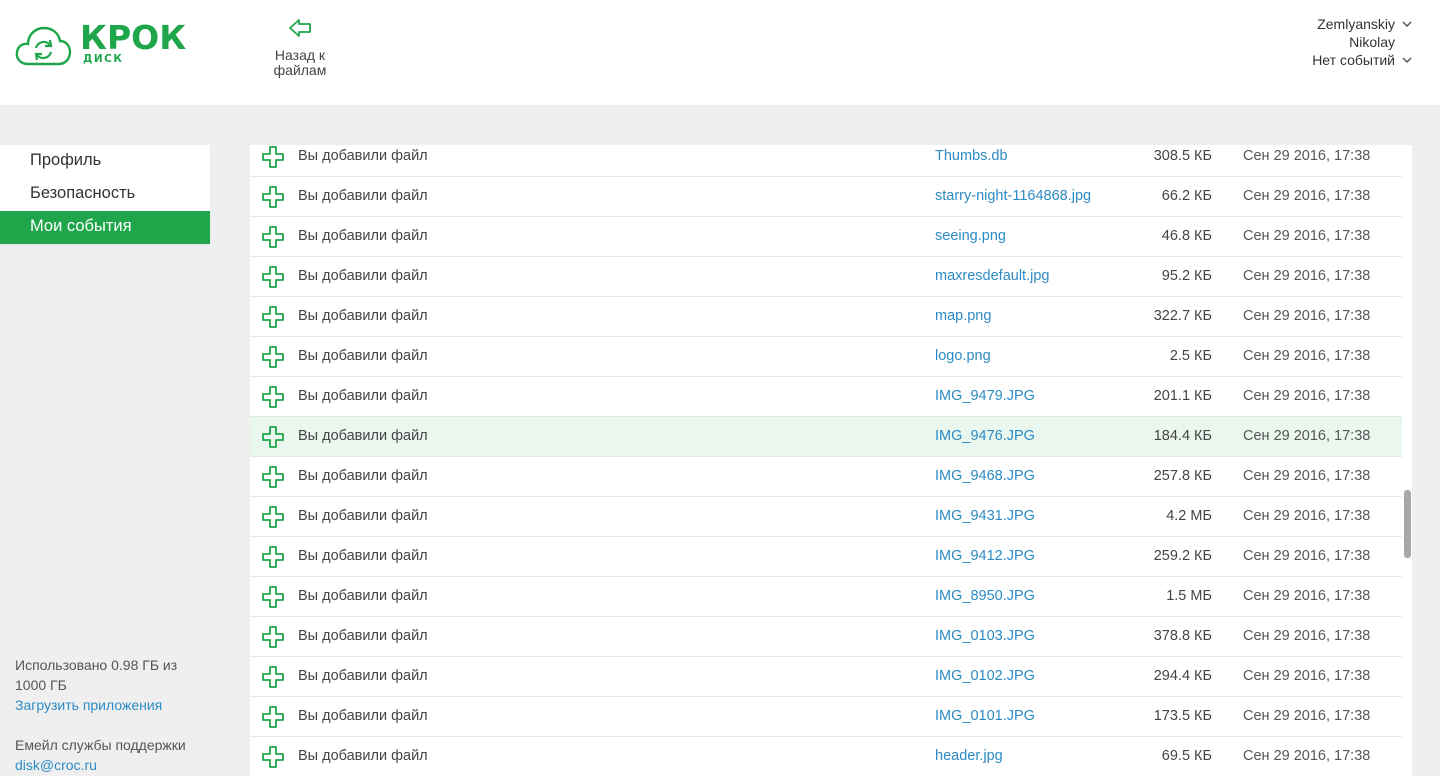 This screenshot has width=1440, height=776. Describe the element at coordinates (1353, 60) in the screenshot. I see `events-label: Нет событий` at that location.